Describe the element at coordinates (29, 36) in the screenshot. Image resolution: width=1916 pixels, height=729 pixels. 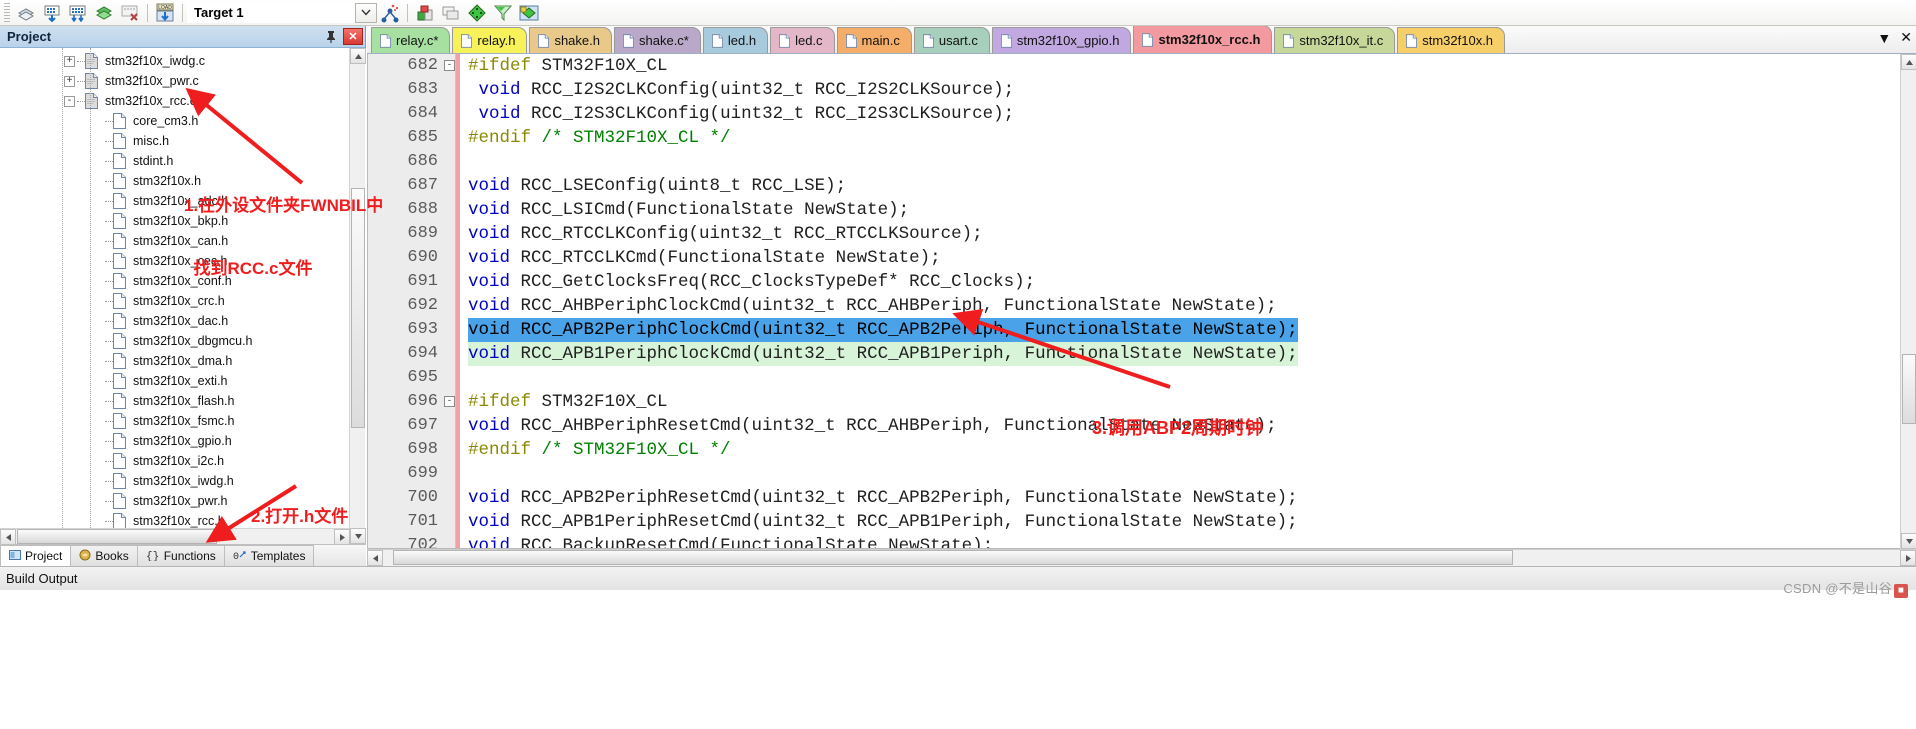
I see `project-panel-title: Project` at that location.